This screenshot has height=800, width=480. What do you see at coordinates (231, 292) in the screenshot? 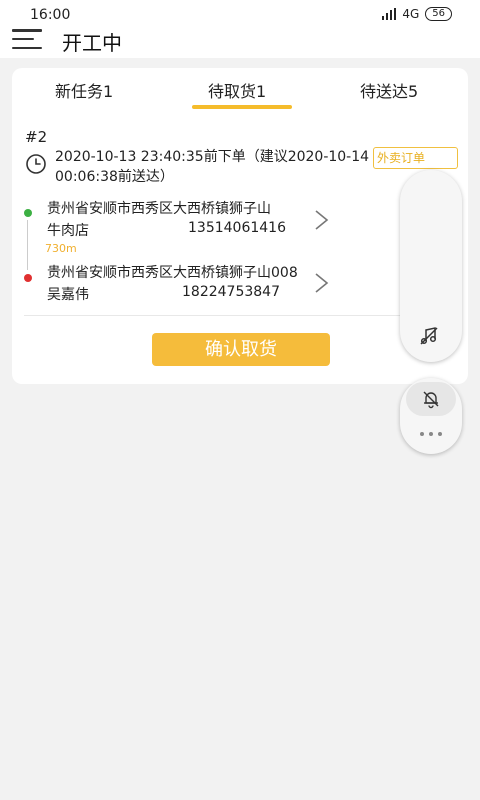
I see `dropoff-phone: 18224753847` at bounding box center [231, 292].